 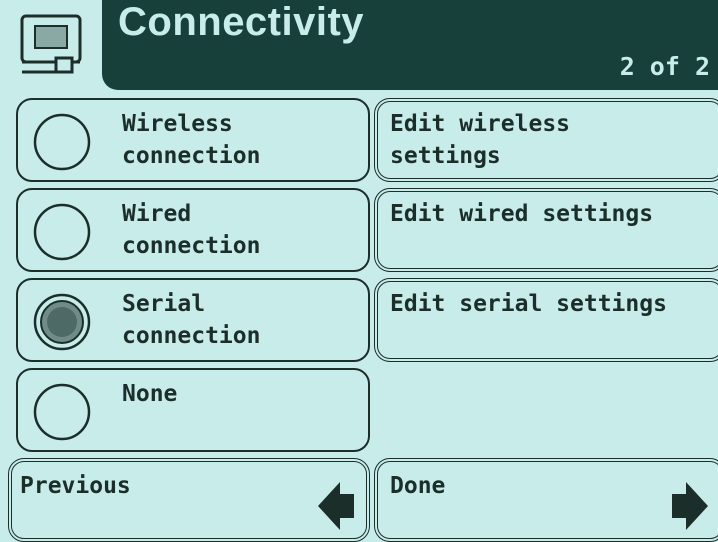 I want to click on button-label: Edit serial settings, so click(x=528, y=304).